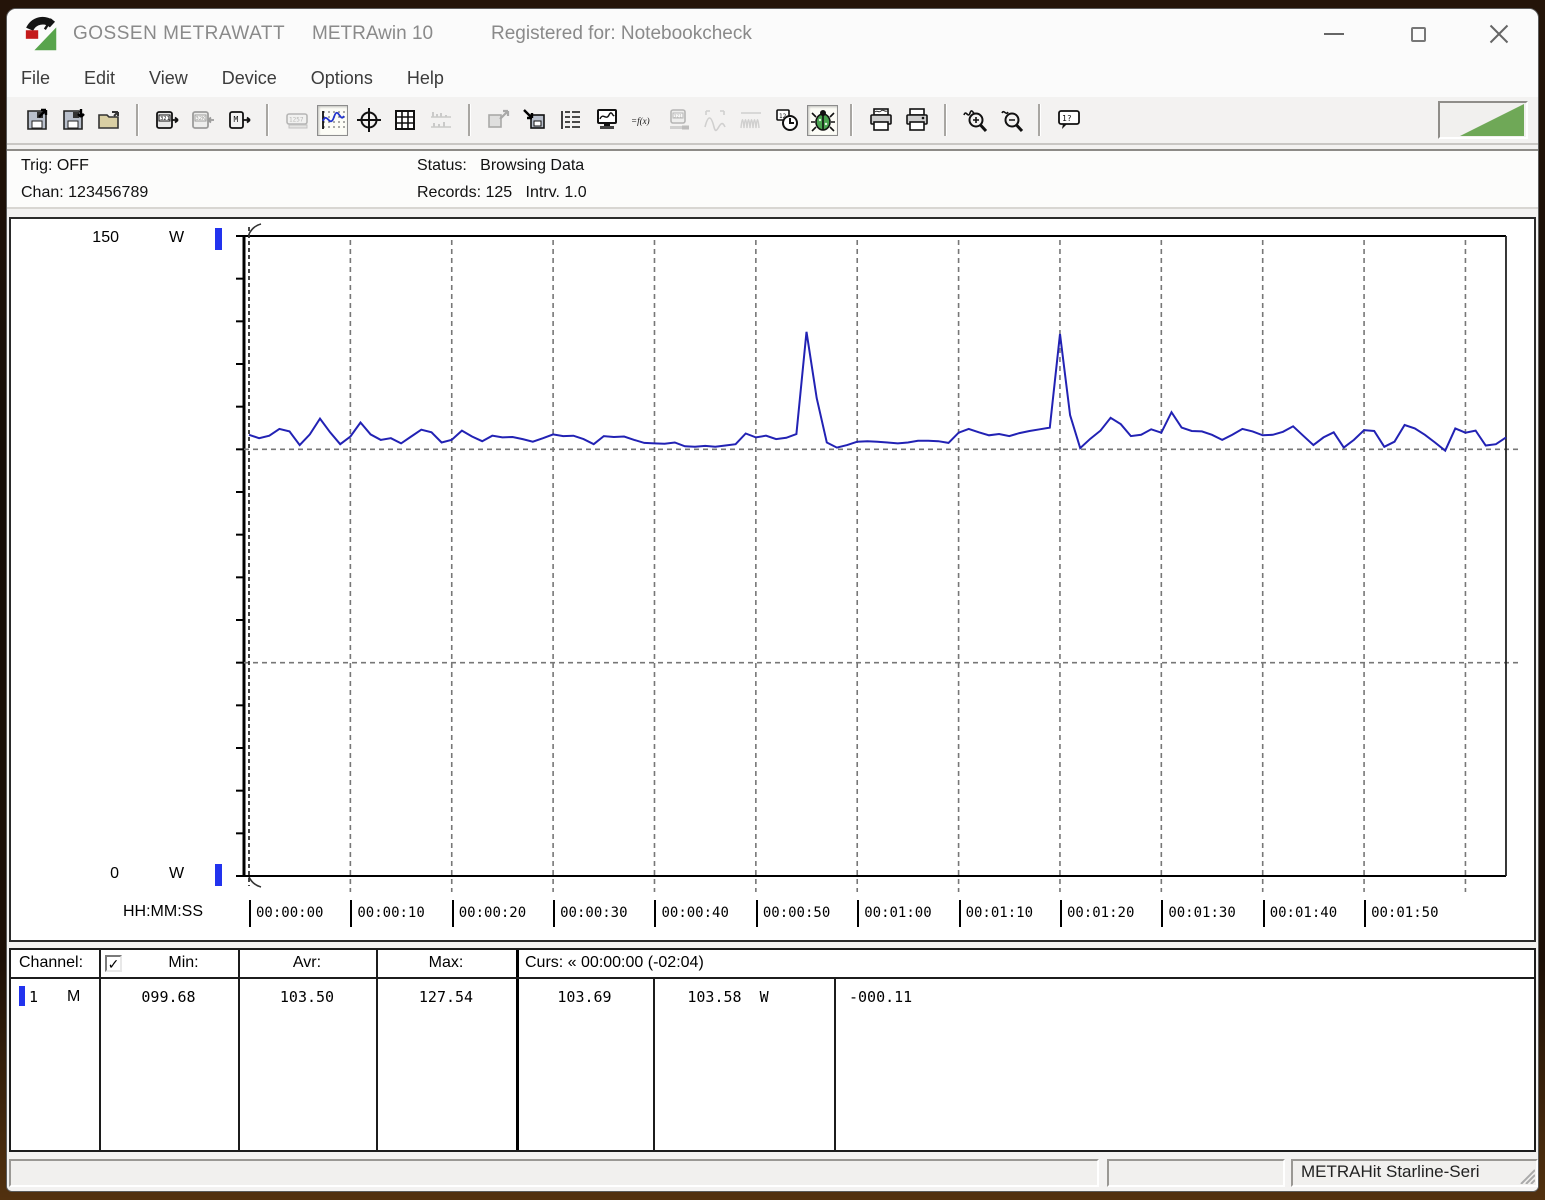  I want to click on read-multimeter-icon: M, so click(238, 120).